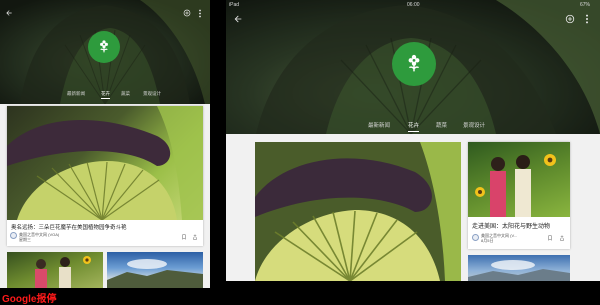 The width and height of the screenshot is (600, 305). I want to click on tablet-tab-bar: 最新新闻 花卉 蔬菜 景观设计, so click(413, 127).